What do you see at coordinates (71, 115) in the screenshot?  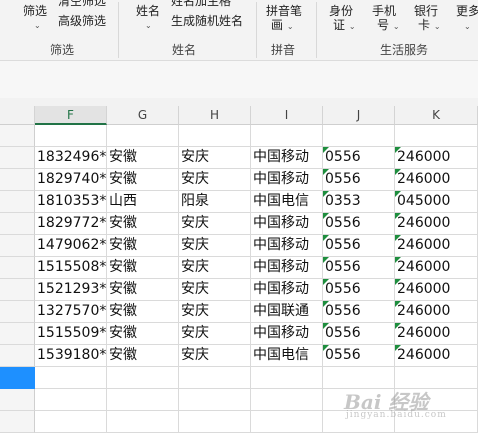 I see `column-header-f: F` at bounding box center [71, 115].